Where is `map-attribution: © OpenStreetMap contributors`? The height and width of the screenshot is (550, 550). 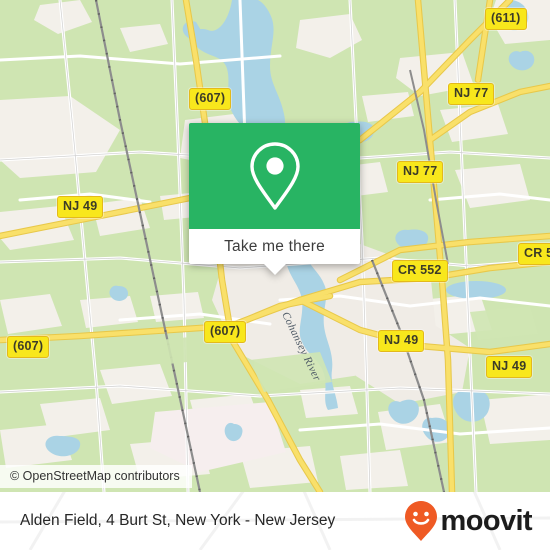 map-attribution: © OpenStreetMap contributors is located at coordinates (96, 476).